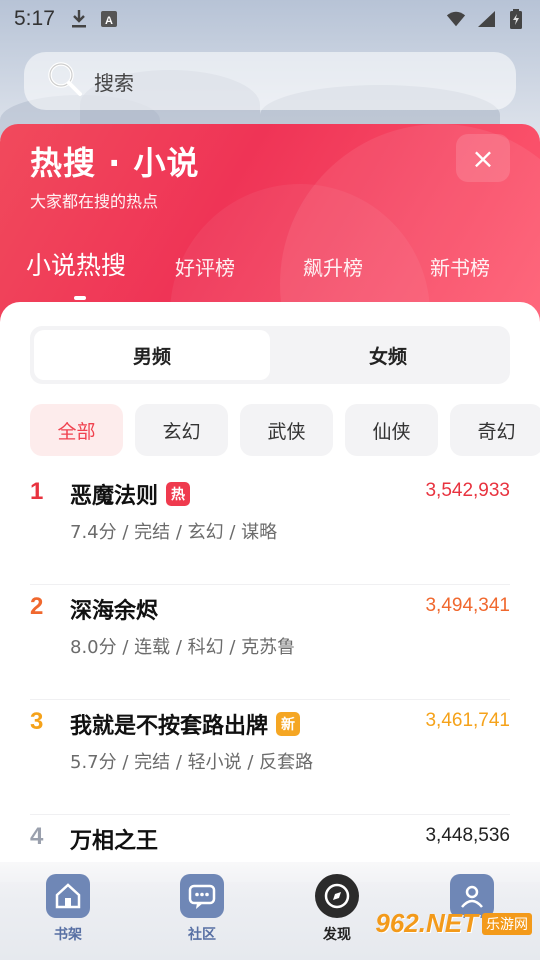 Image resolution: width=540 pixels, height=960 pixels. Describe the element at coordinates (183, 647) in the screenshot. I see `book-meta: 8.0分 / 连载 / 科幻 / 克苏鲁` at that location.